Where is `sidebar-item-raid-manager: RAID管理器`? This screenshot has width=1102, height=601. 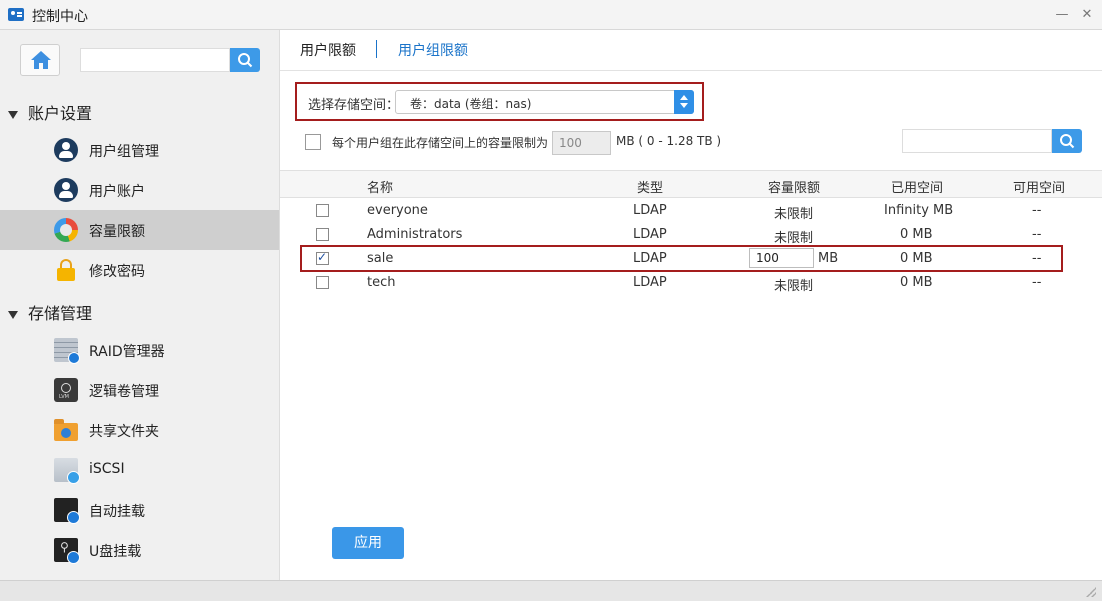
sidebar-item-raid-manager: RAID管理器 is located at coordinates (139, 350).